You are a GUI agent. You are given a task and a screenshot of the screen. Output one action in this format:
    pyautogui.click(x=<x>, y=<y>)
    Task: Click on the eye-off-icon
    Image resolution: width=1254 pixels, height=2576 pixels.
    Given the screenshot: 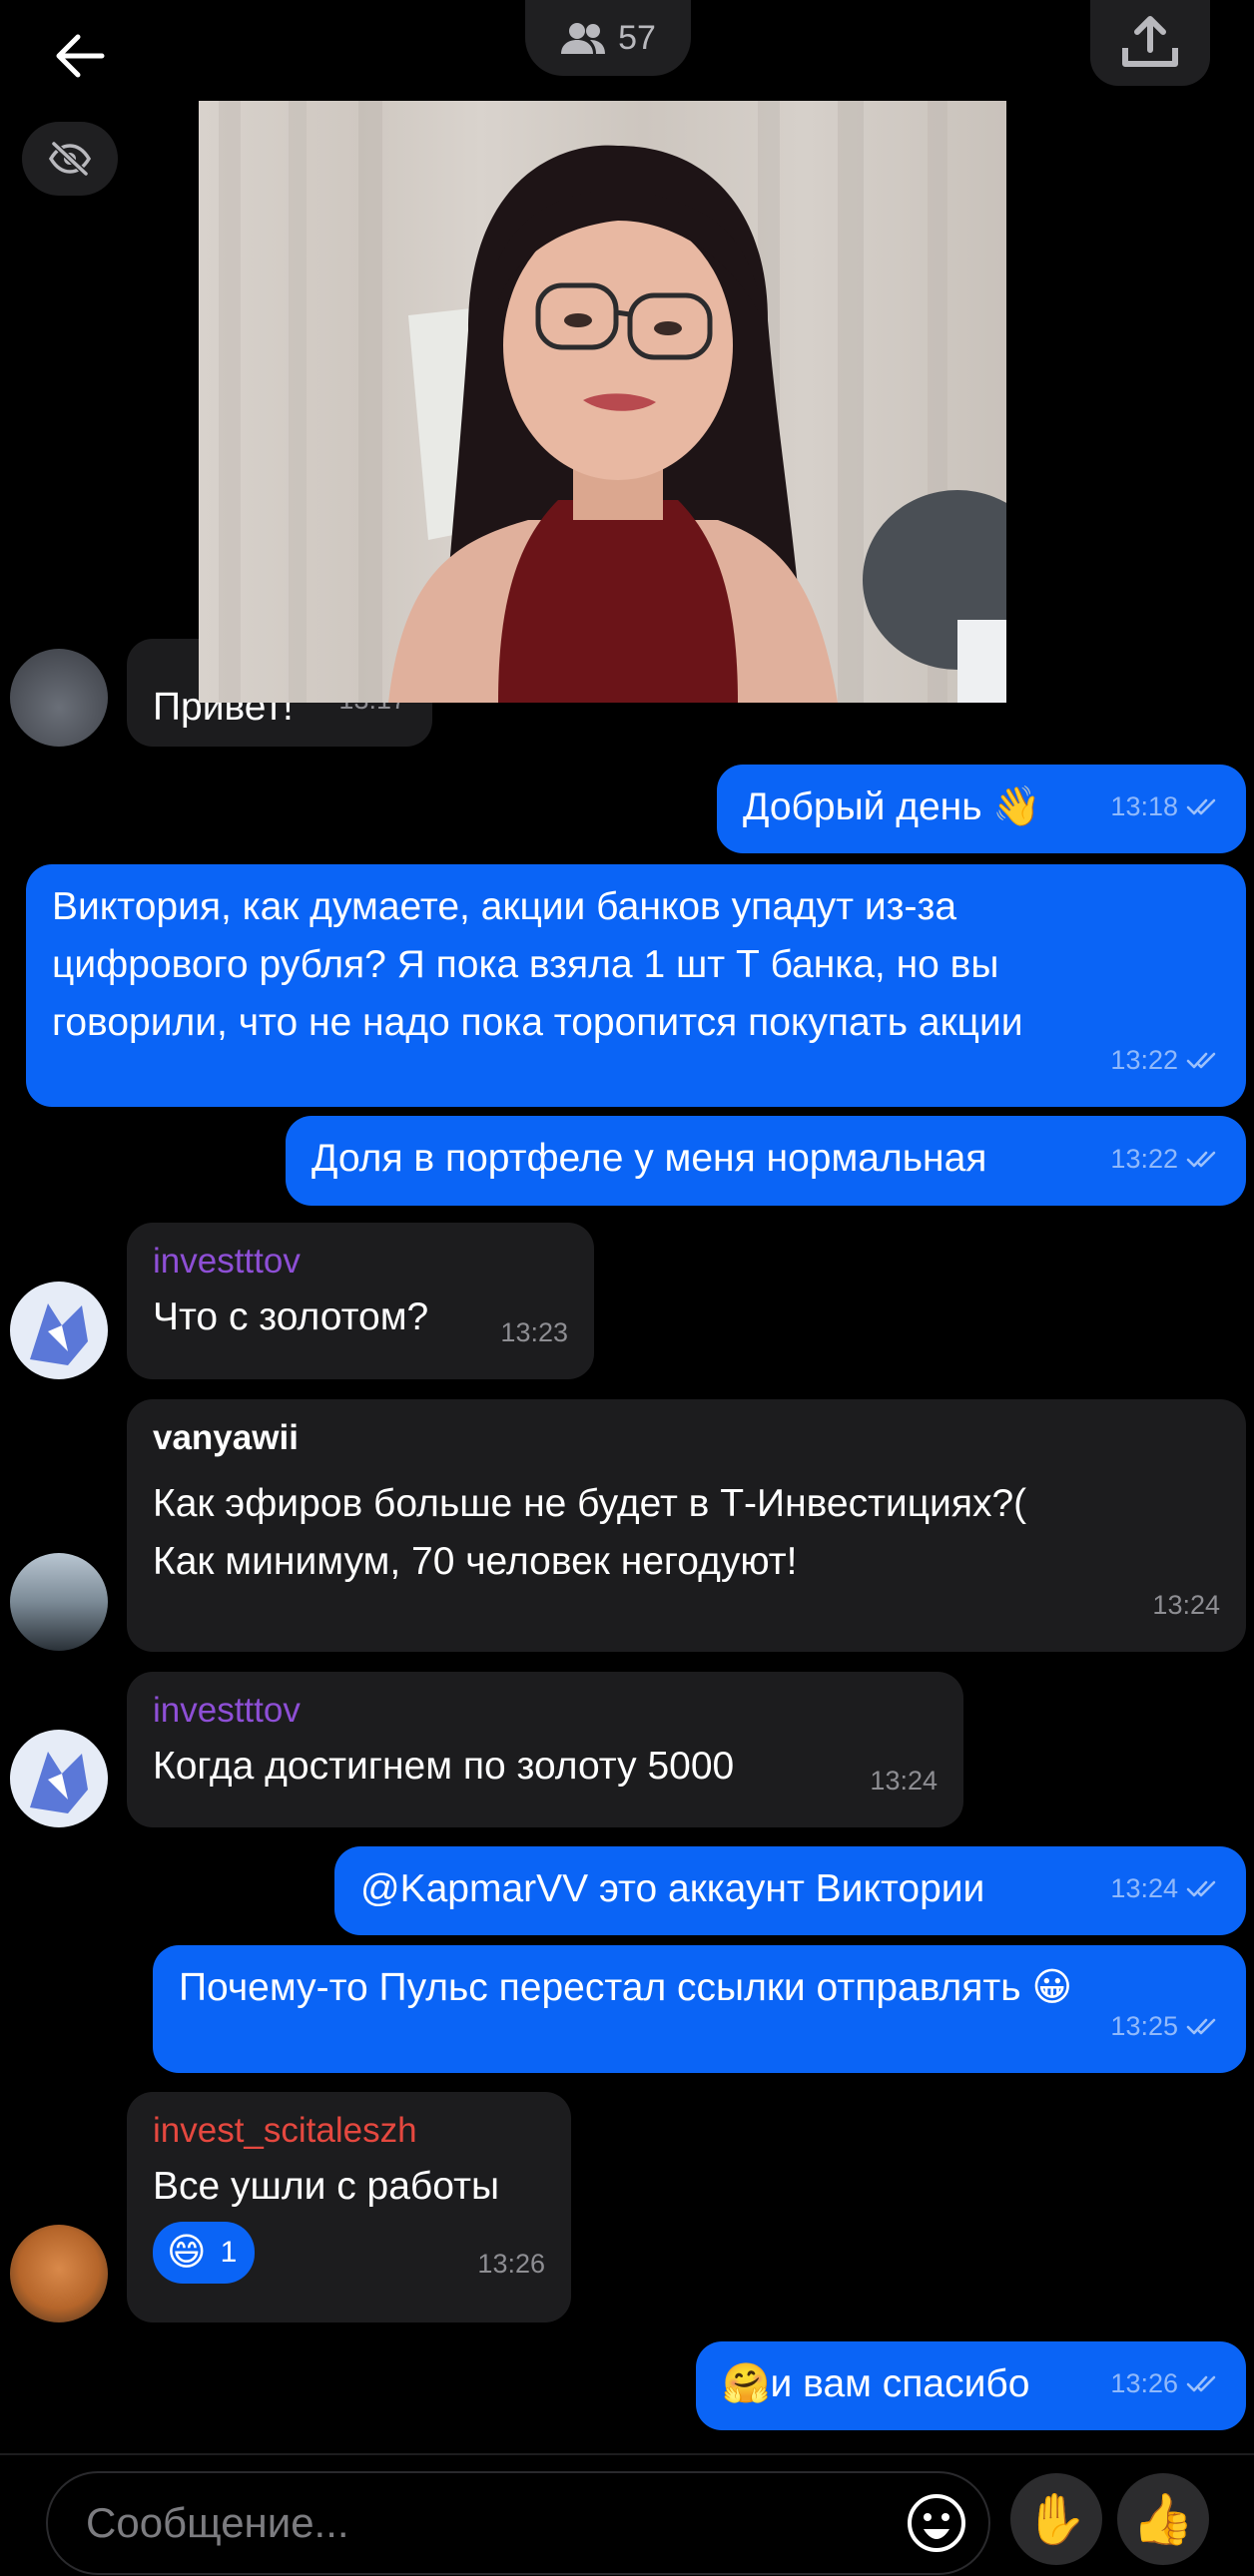 What is the action you would take?
    pyautogui.click(x=70, y=159)
    